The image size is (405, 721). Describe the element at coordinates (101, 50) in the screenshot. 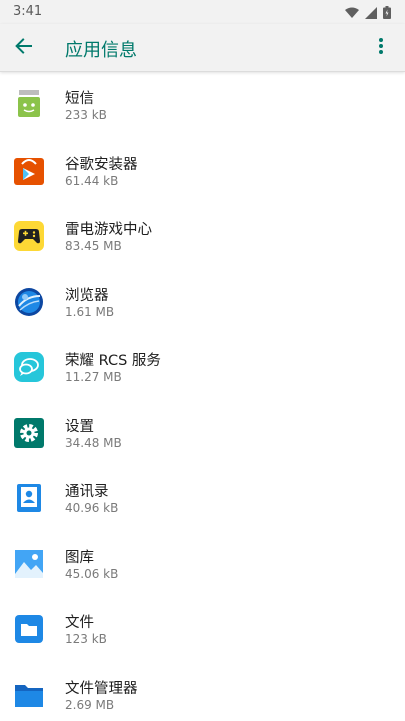

I see `page-title: 应用信息` at that location.